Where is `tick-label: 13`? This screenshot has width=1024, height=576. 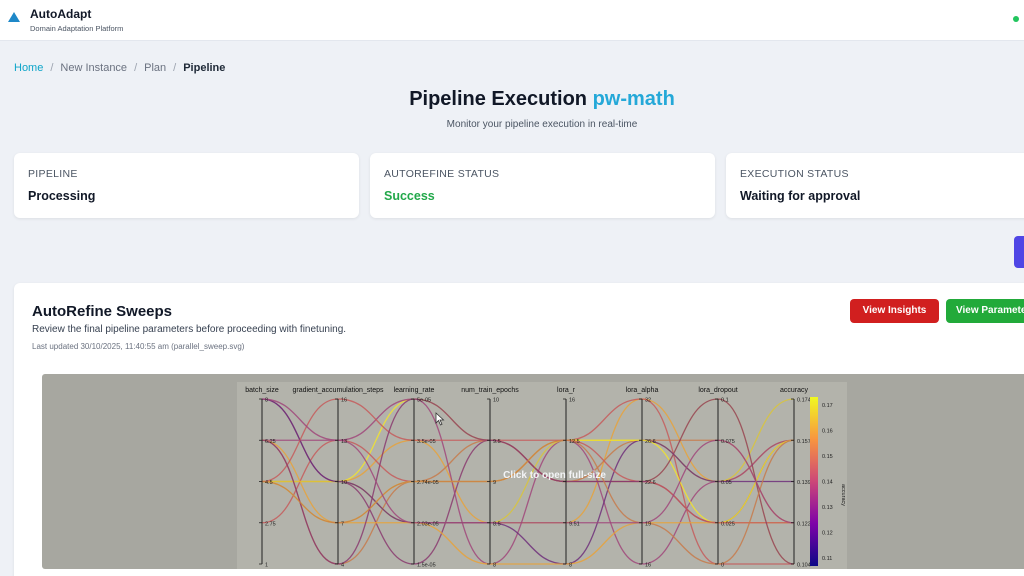
tick-label: 13 is located at coordinates (344, 442).